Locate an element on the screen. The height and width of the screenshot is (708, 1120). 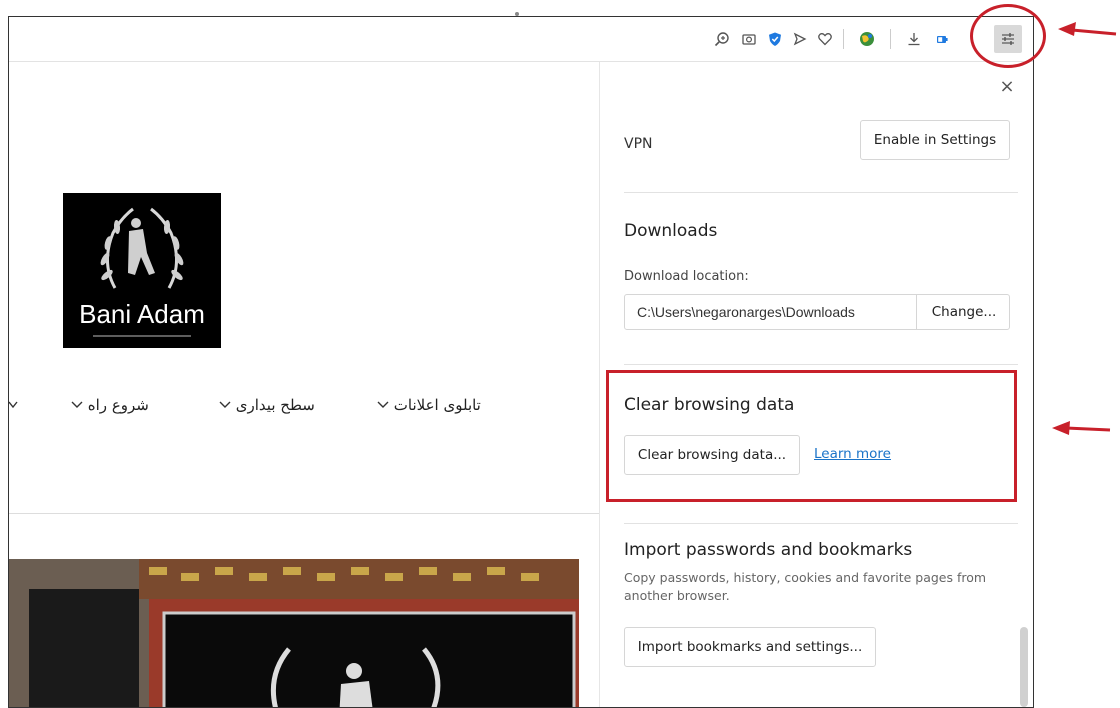
download-location-value: C:\Users\negaronarges\Downloads is located at coordinates (746, 312).